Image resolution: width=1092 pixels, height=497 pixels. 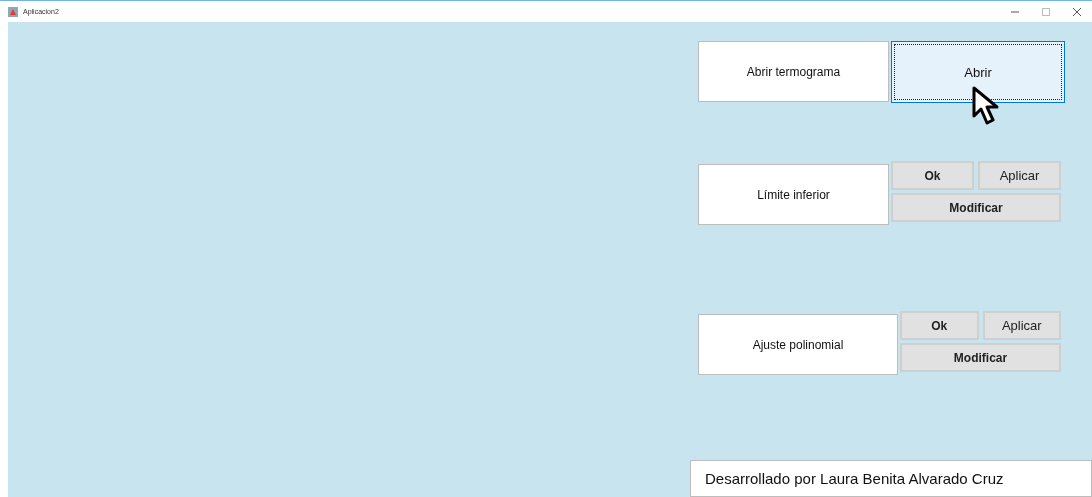 I want to click on app-icon, so click(x=13, y=11).